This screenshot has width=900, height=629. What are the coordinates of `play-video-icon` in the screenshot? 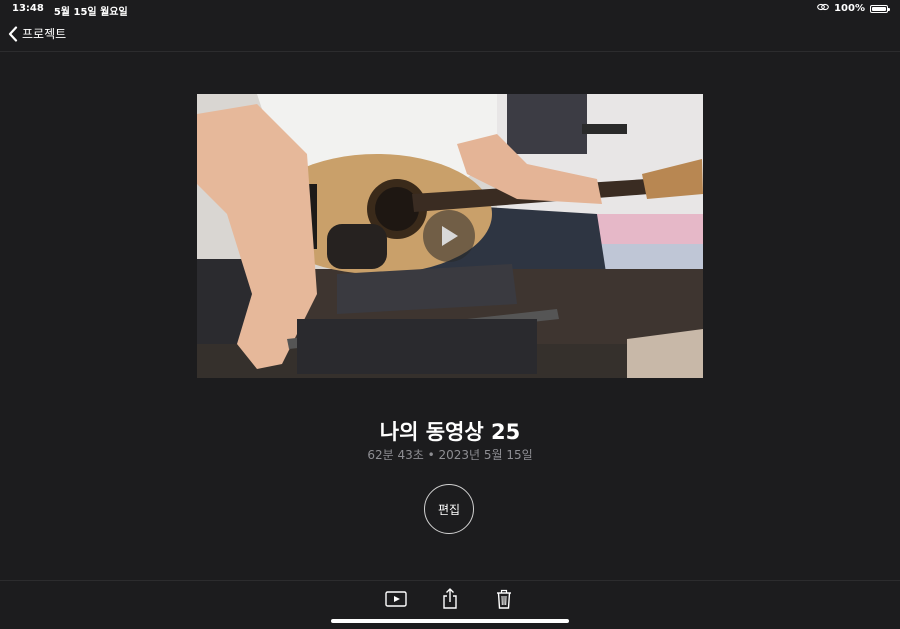 It's located at (396, 599).